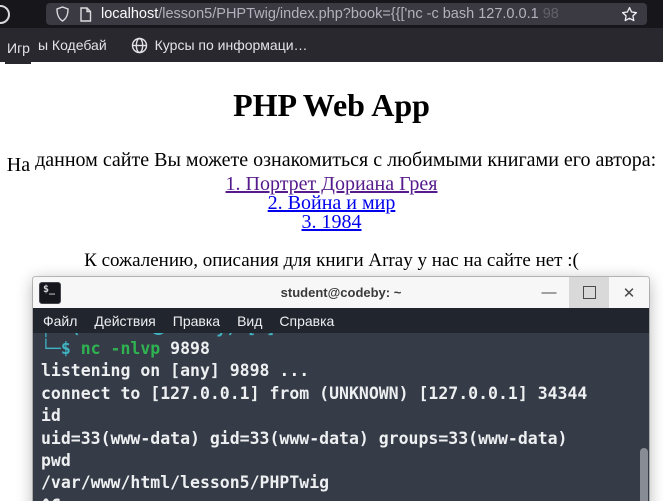  Describe the element at coordinates (72, 45) in the screenshot. I see `bookmark-label: ы Кодебай` at that location.